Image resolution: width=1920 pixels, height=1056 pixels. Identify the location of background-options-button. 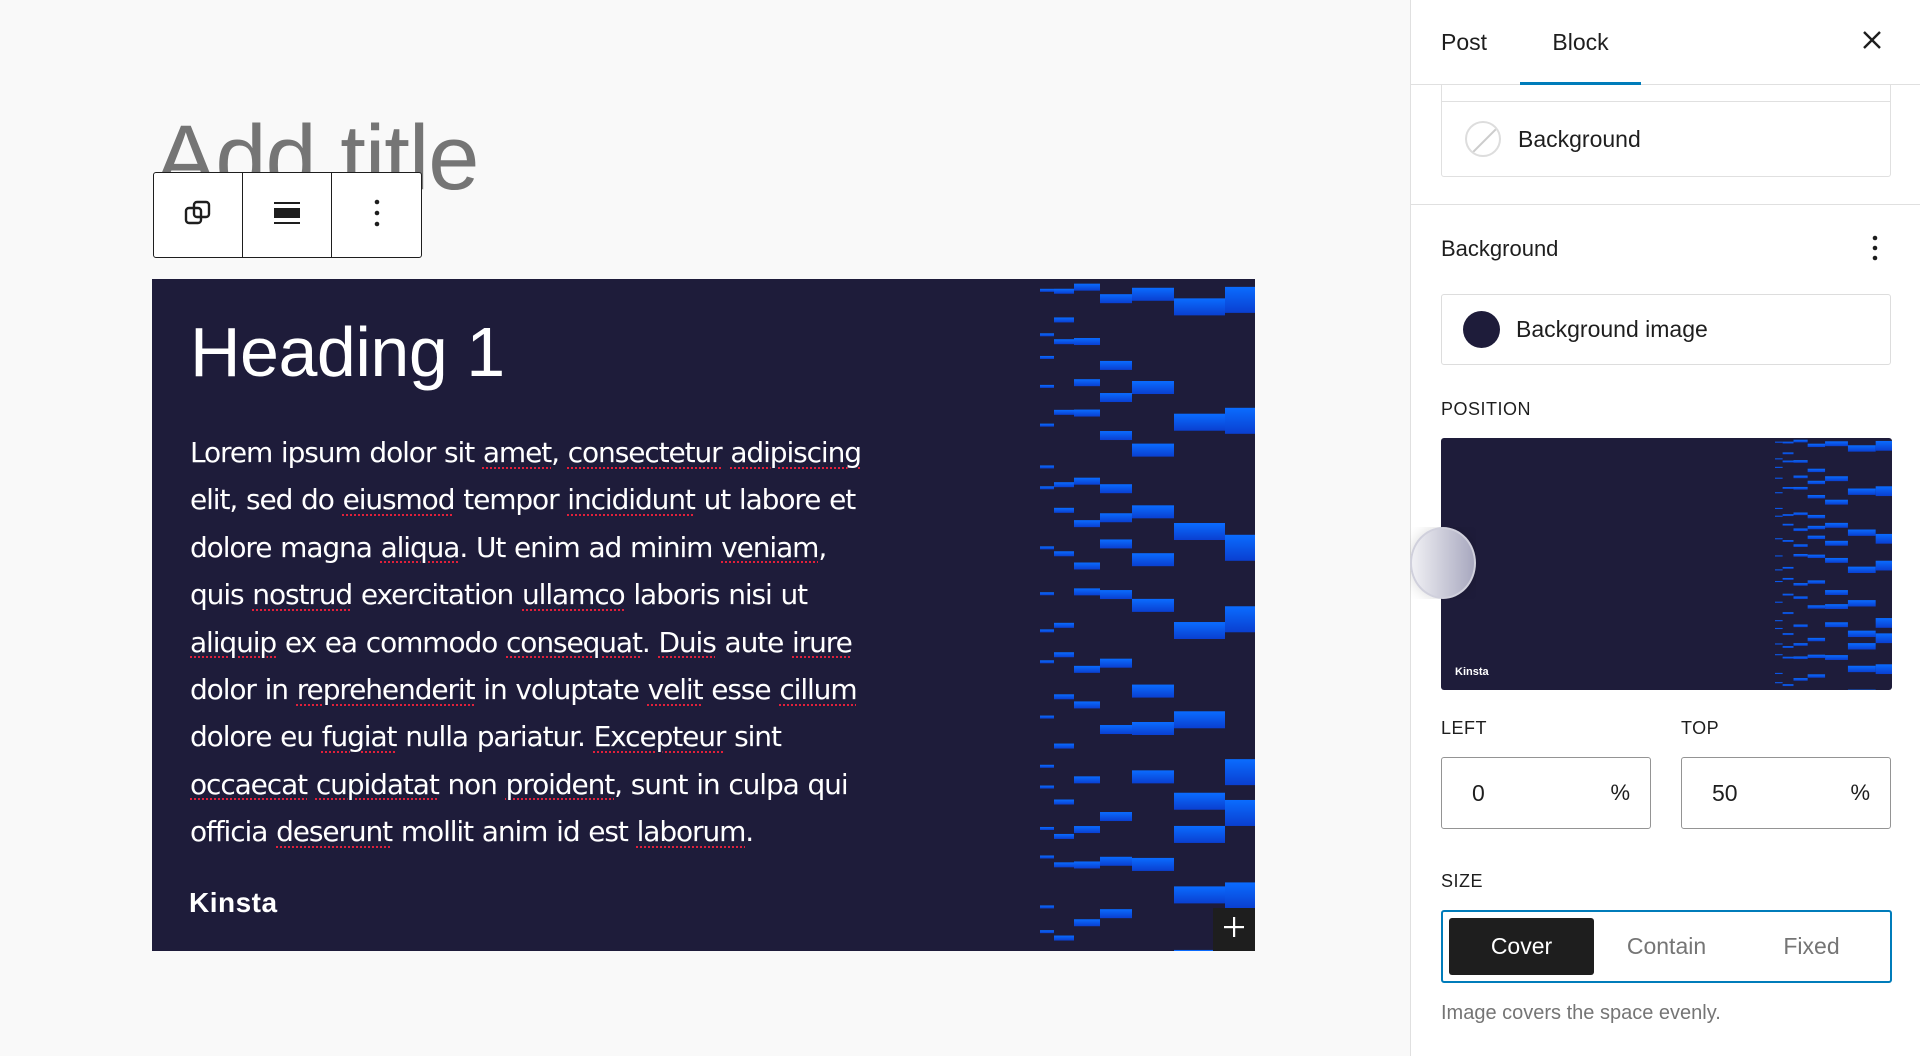
(1875, 250).